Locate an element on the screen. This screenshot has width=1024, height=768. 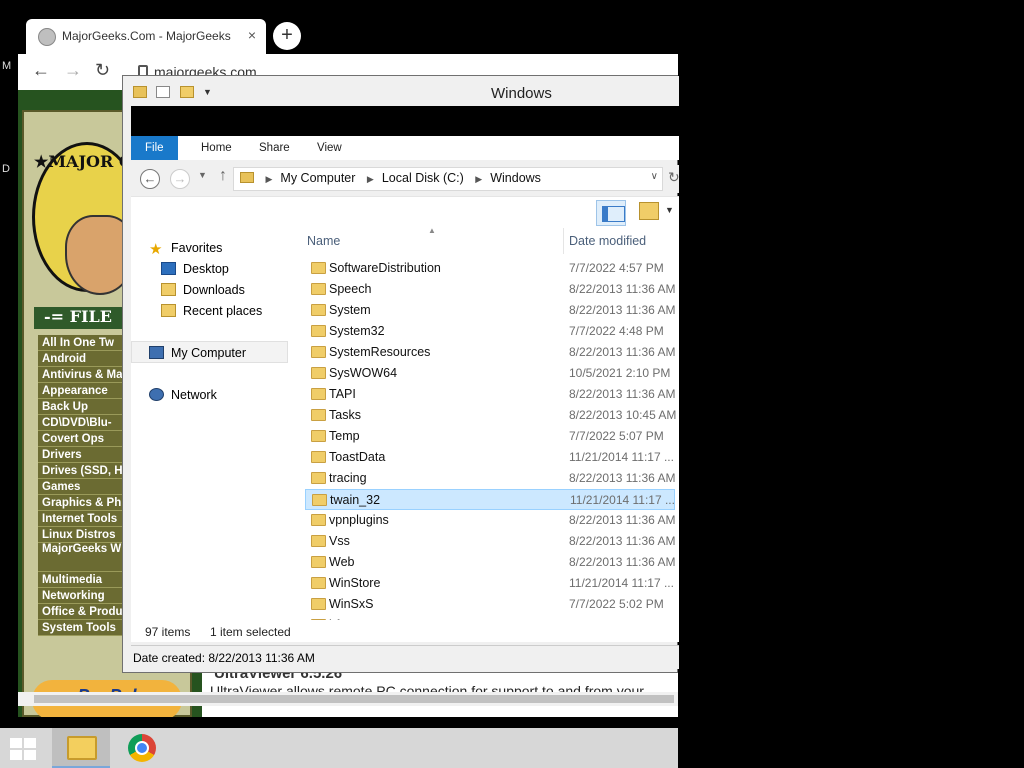
file-name: SoftwareDistribution is located at coordinates (385, 268).